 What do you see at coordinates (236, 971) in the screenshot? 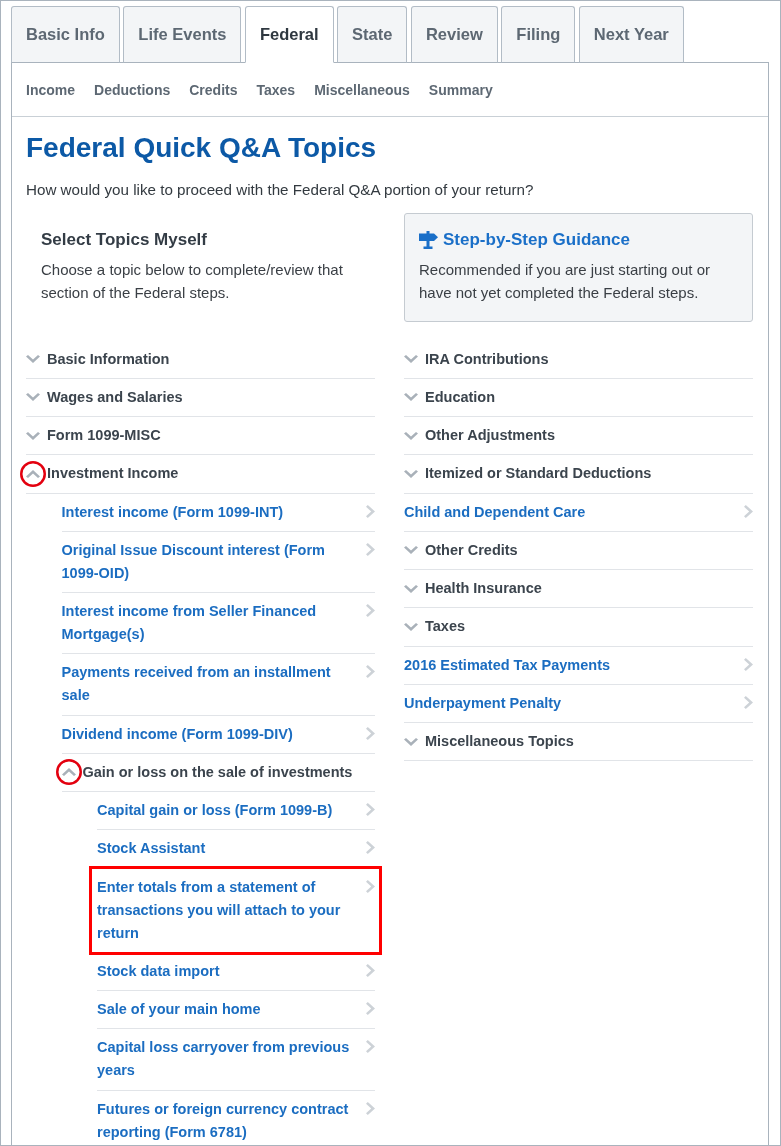
I see `topic-link: Stock data import` at bounding box center [236, 971].